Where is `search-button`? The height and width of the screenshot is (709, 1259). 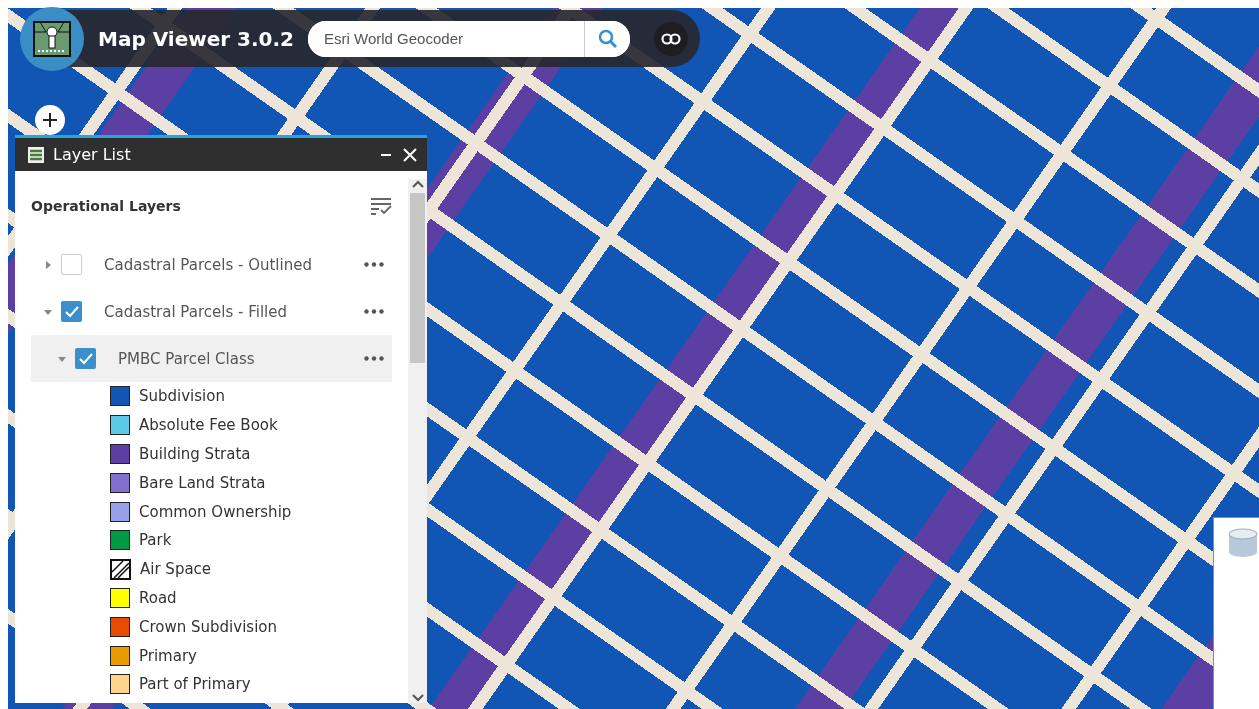 search-button is located at coordinates (607, 38).